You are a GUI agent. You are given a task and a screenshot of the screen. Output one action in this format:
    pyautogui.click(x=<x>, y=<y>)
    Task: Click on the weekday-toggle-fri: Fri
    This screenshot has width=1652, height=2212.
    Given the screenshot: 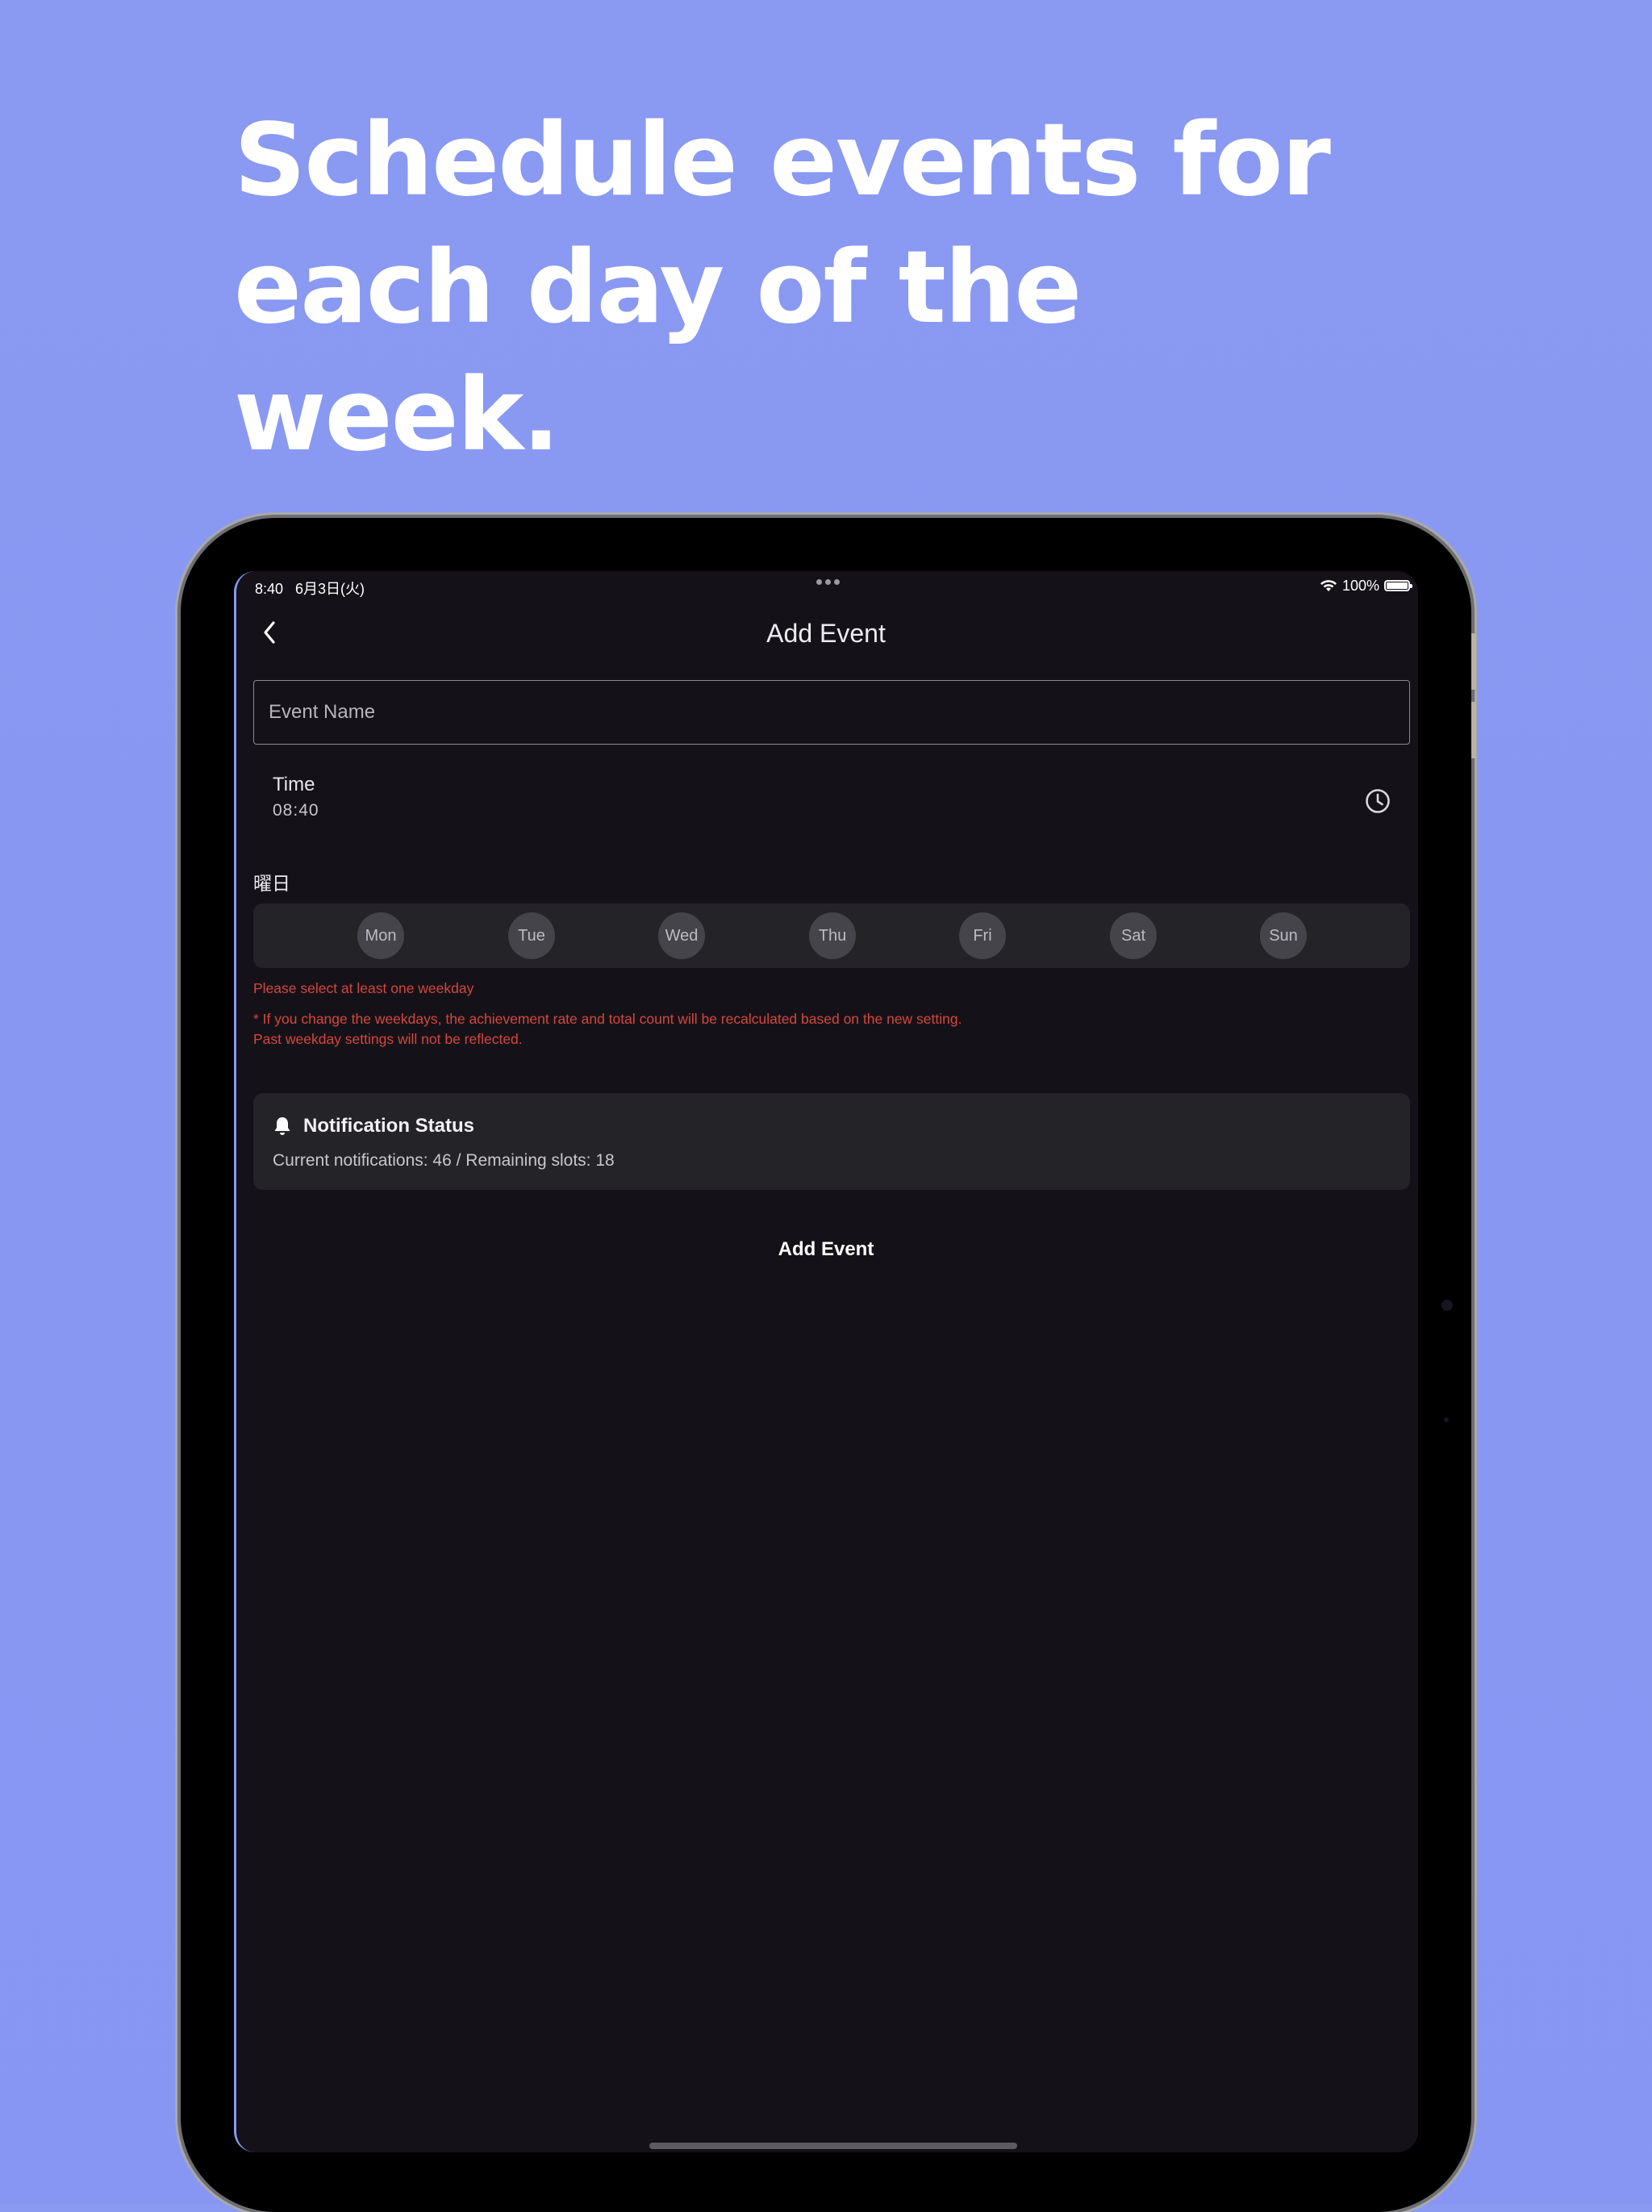 What is the action you would take?
    pyautogui.click(x=982, y=935)
    